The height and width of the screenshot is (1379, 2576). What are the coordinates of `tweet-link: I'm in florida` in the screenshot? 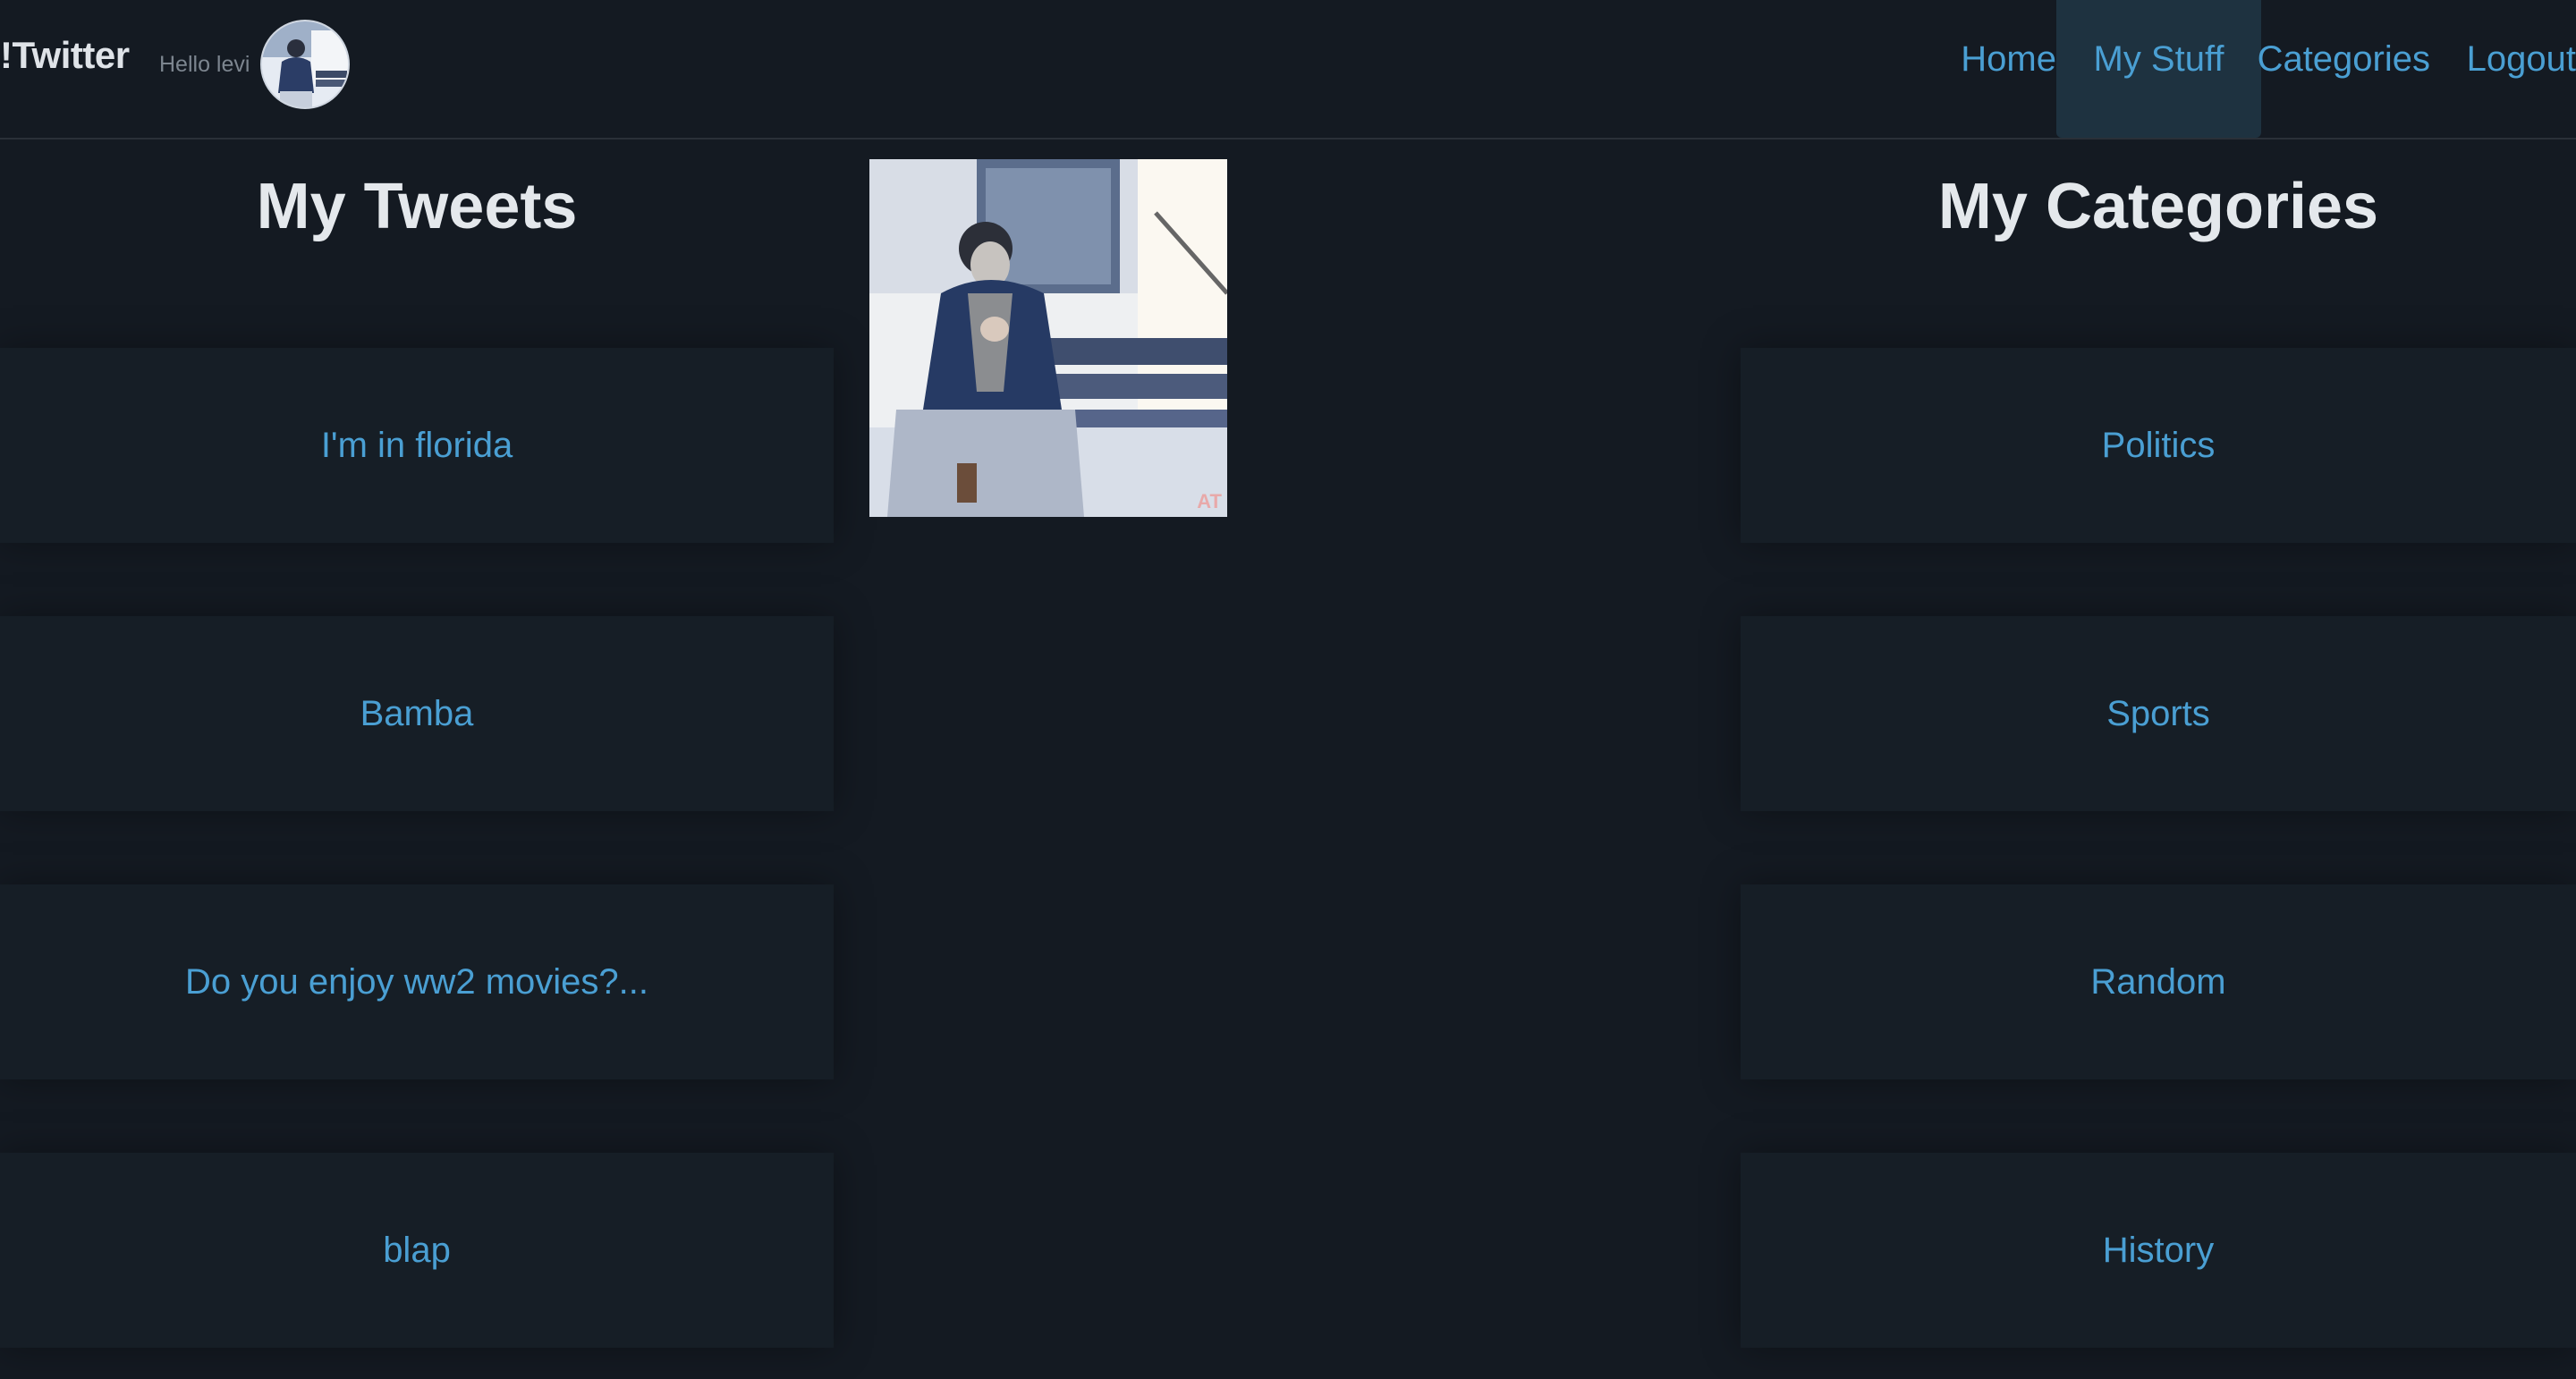 It's located at (417, 446).